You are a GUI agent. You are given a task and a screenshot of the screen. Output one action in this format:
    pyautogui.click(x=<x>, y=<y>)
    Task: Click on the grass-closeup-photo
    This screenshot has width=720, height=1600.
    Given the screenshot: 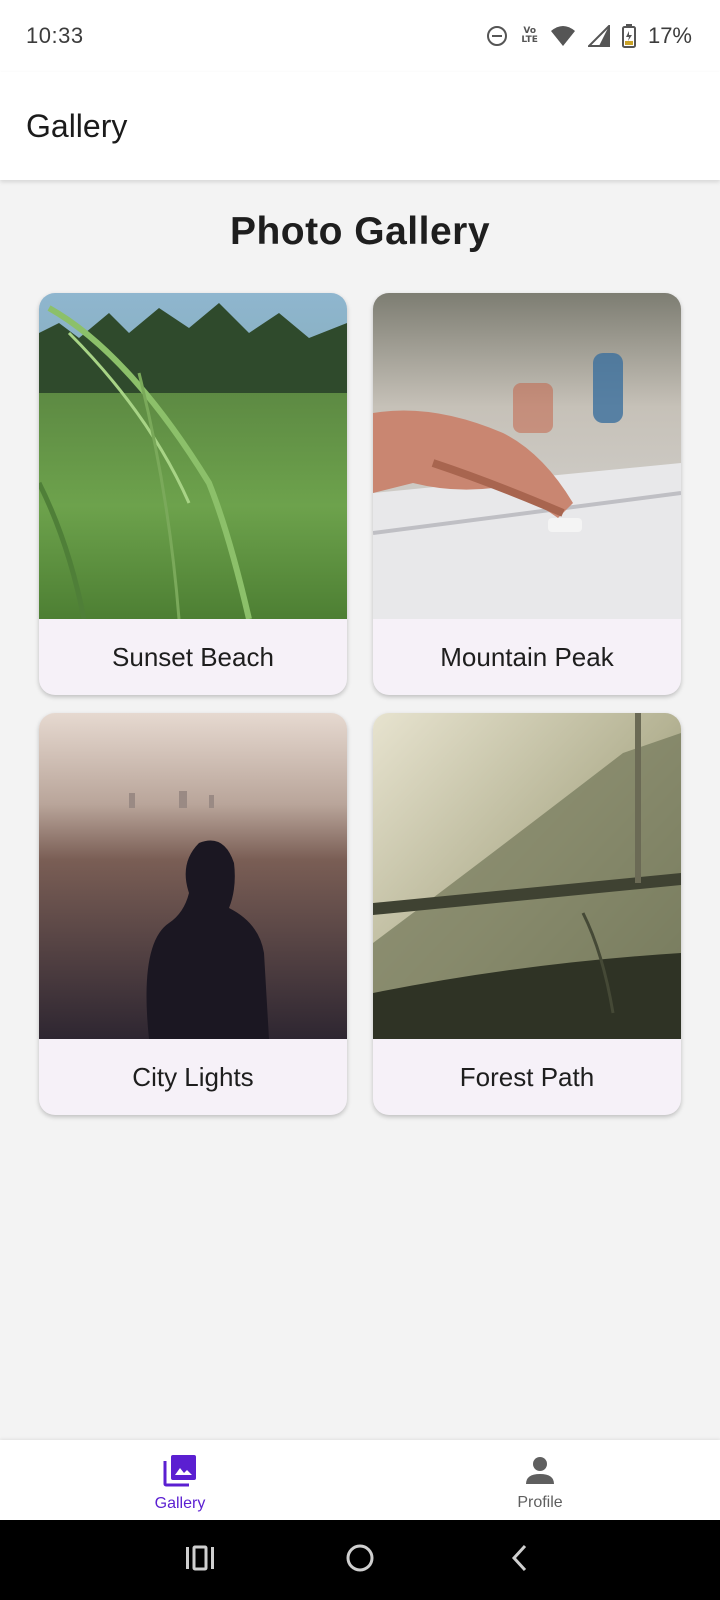 What is the action you would take?
    pyautogui.click(x=193, y=456)
    